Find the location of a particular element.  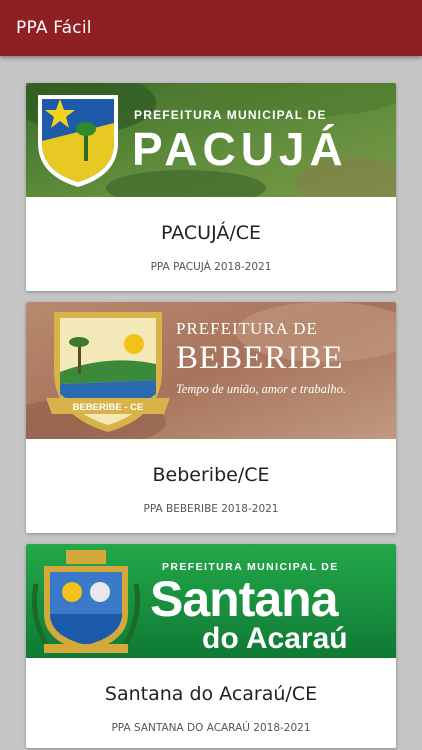

santana-banner-line2: Santana is located at coordinates (245, 599).